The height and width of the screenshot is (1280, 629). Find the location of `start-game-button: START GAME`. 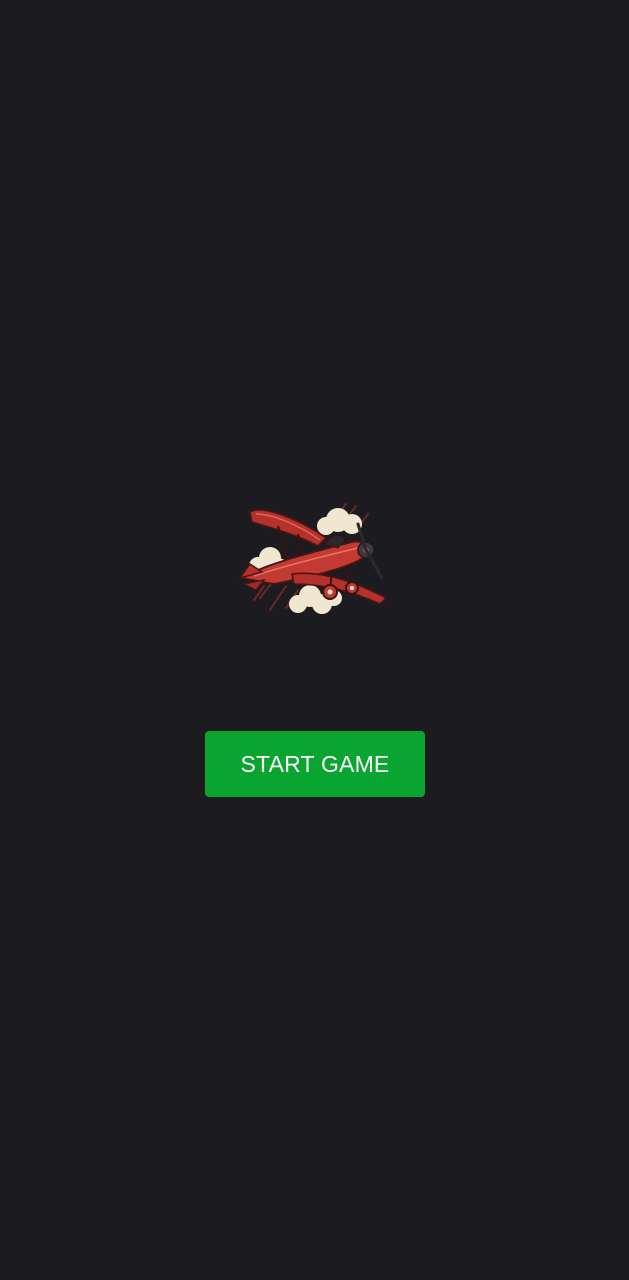

start-game-button: START GAME is located at coordinates (315, 764).